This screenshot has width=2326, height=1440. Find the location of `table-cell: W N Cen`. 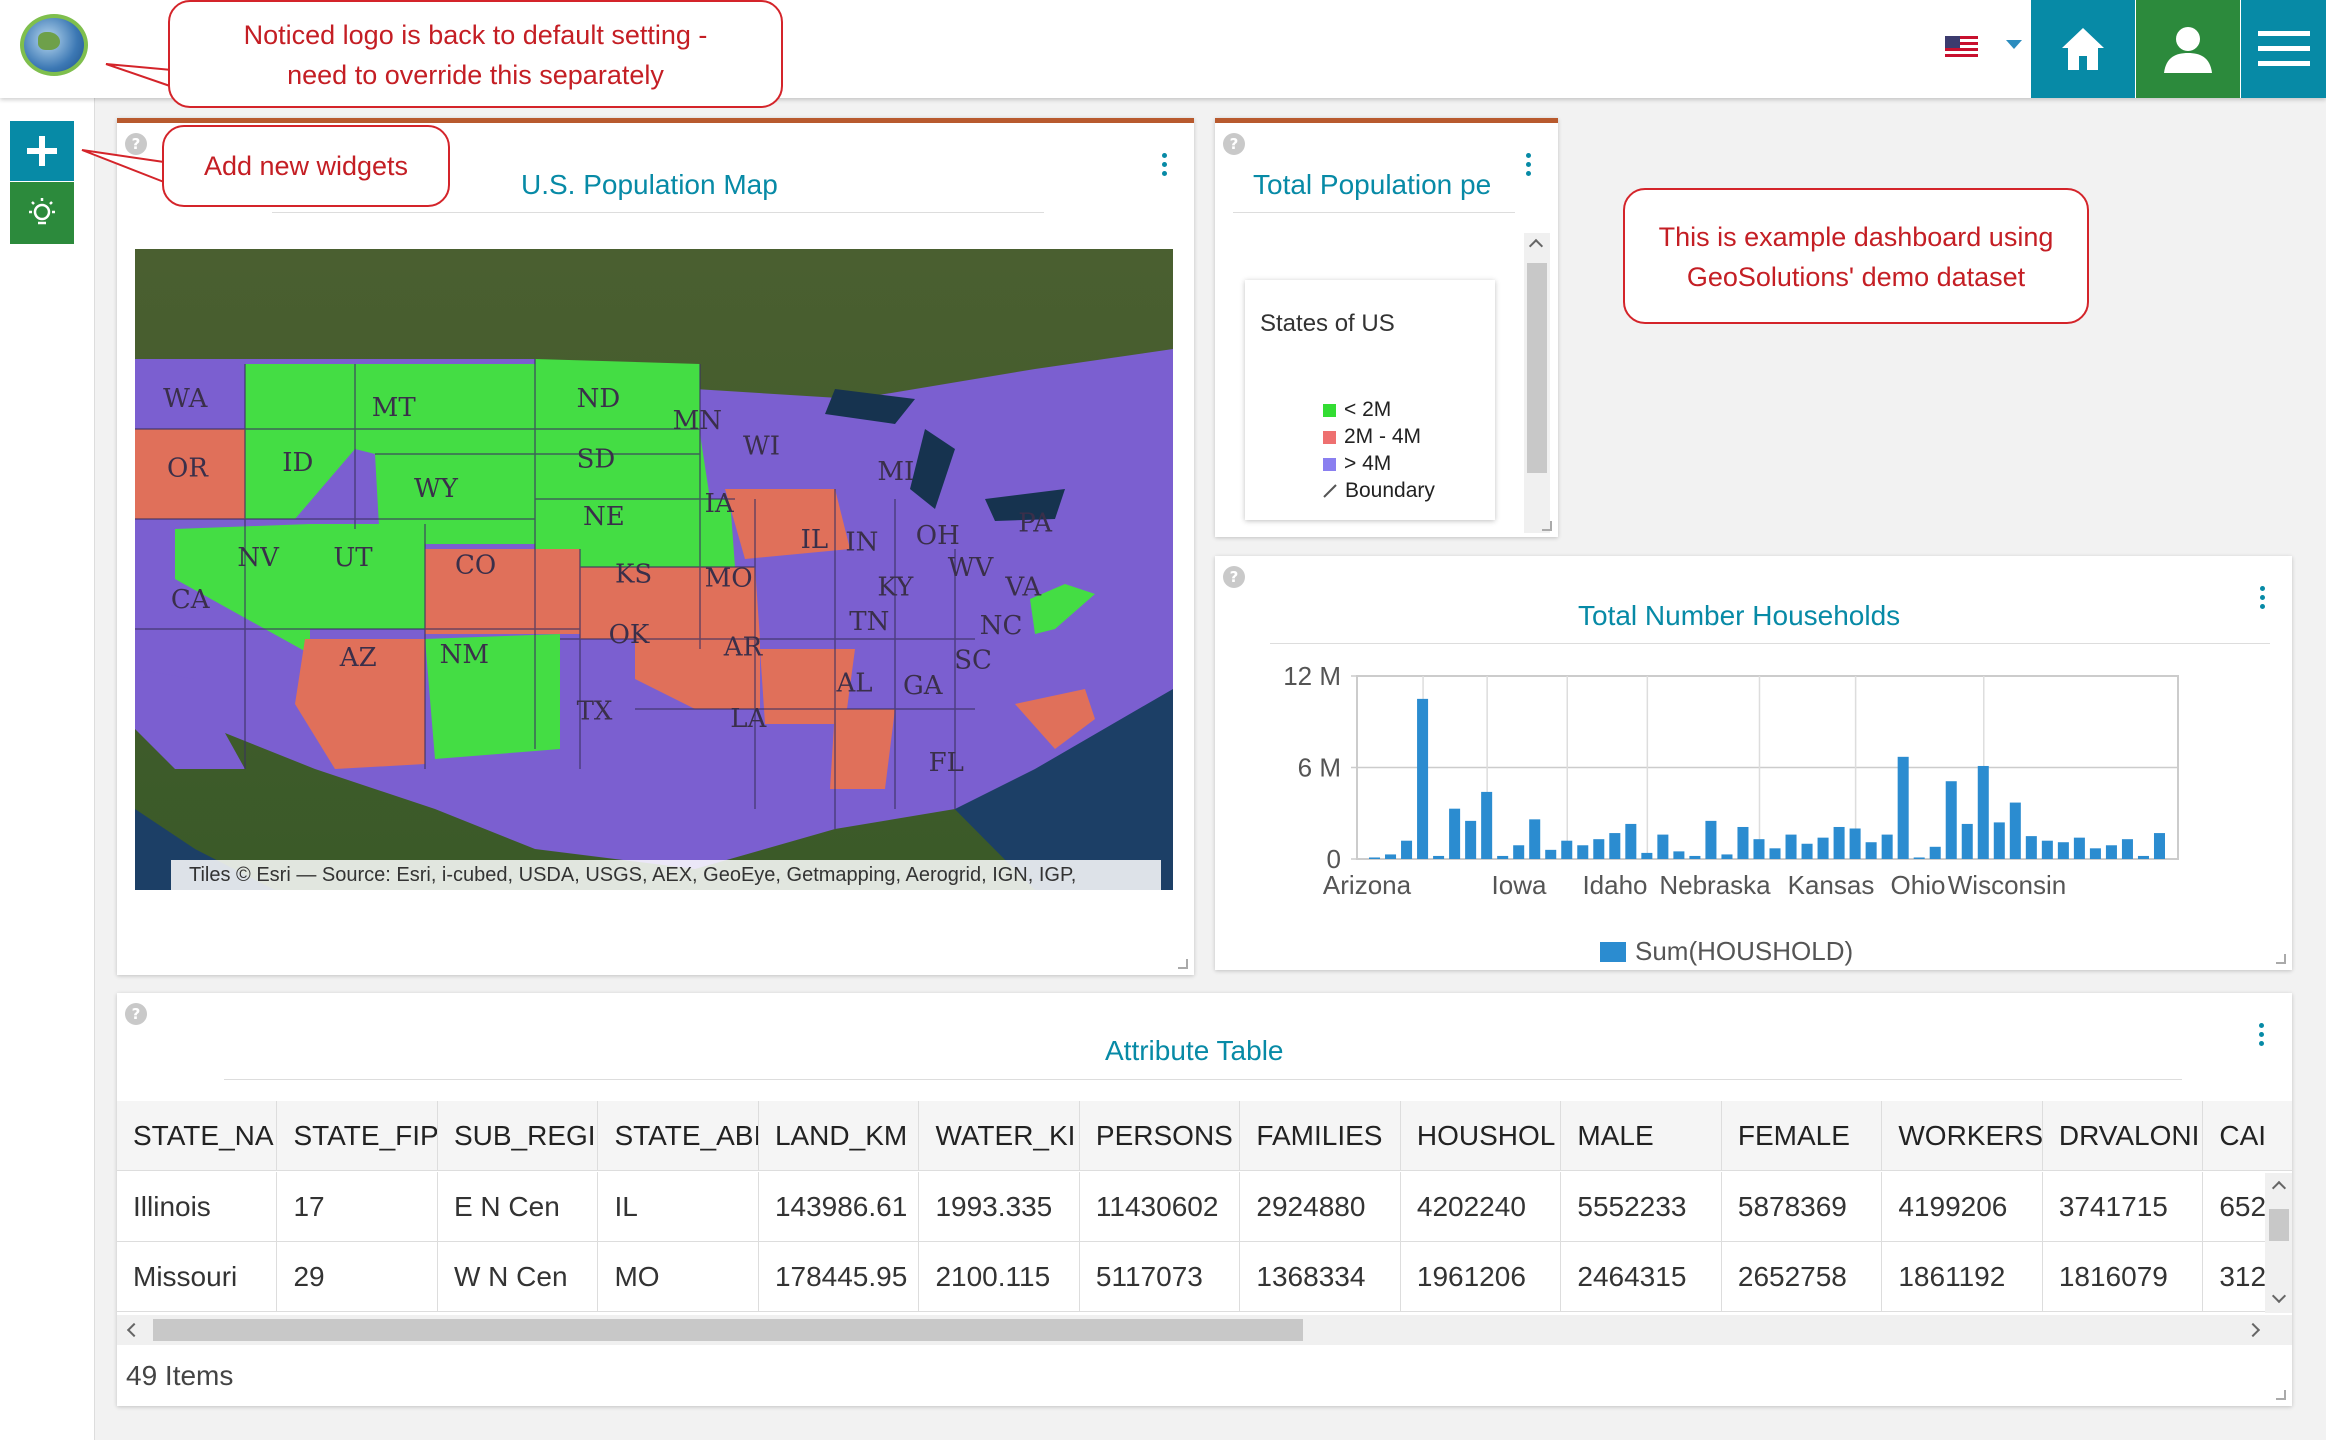

table-cell: W N Cen is located at coordinates (518, 1277).